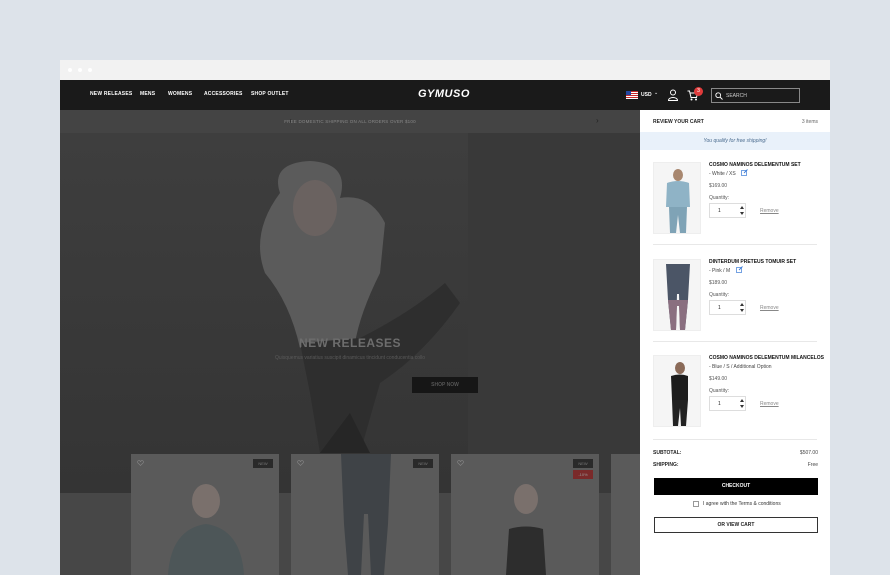 This screenshot has width=890, height=575. I want to click on terms-label: I agree with the Terms & conditions, so click(742, 504).